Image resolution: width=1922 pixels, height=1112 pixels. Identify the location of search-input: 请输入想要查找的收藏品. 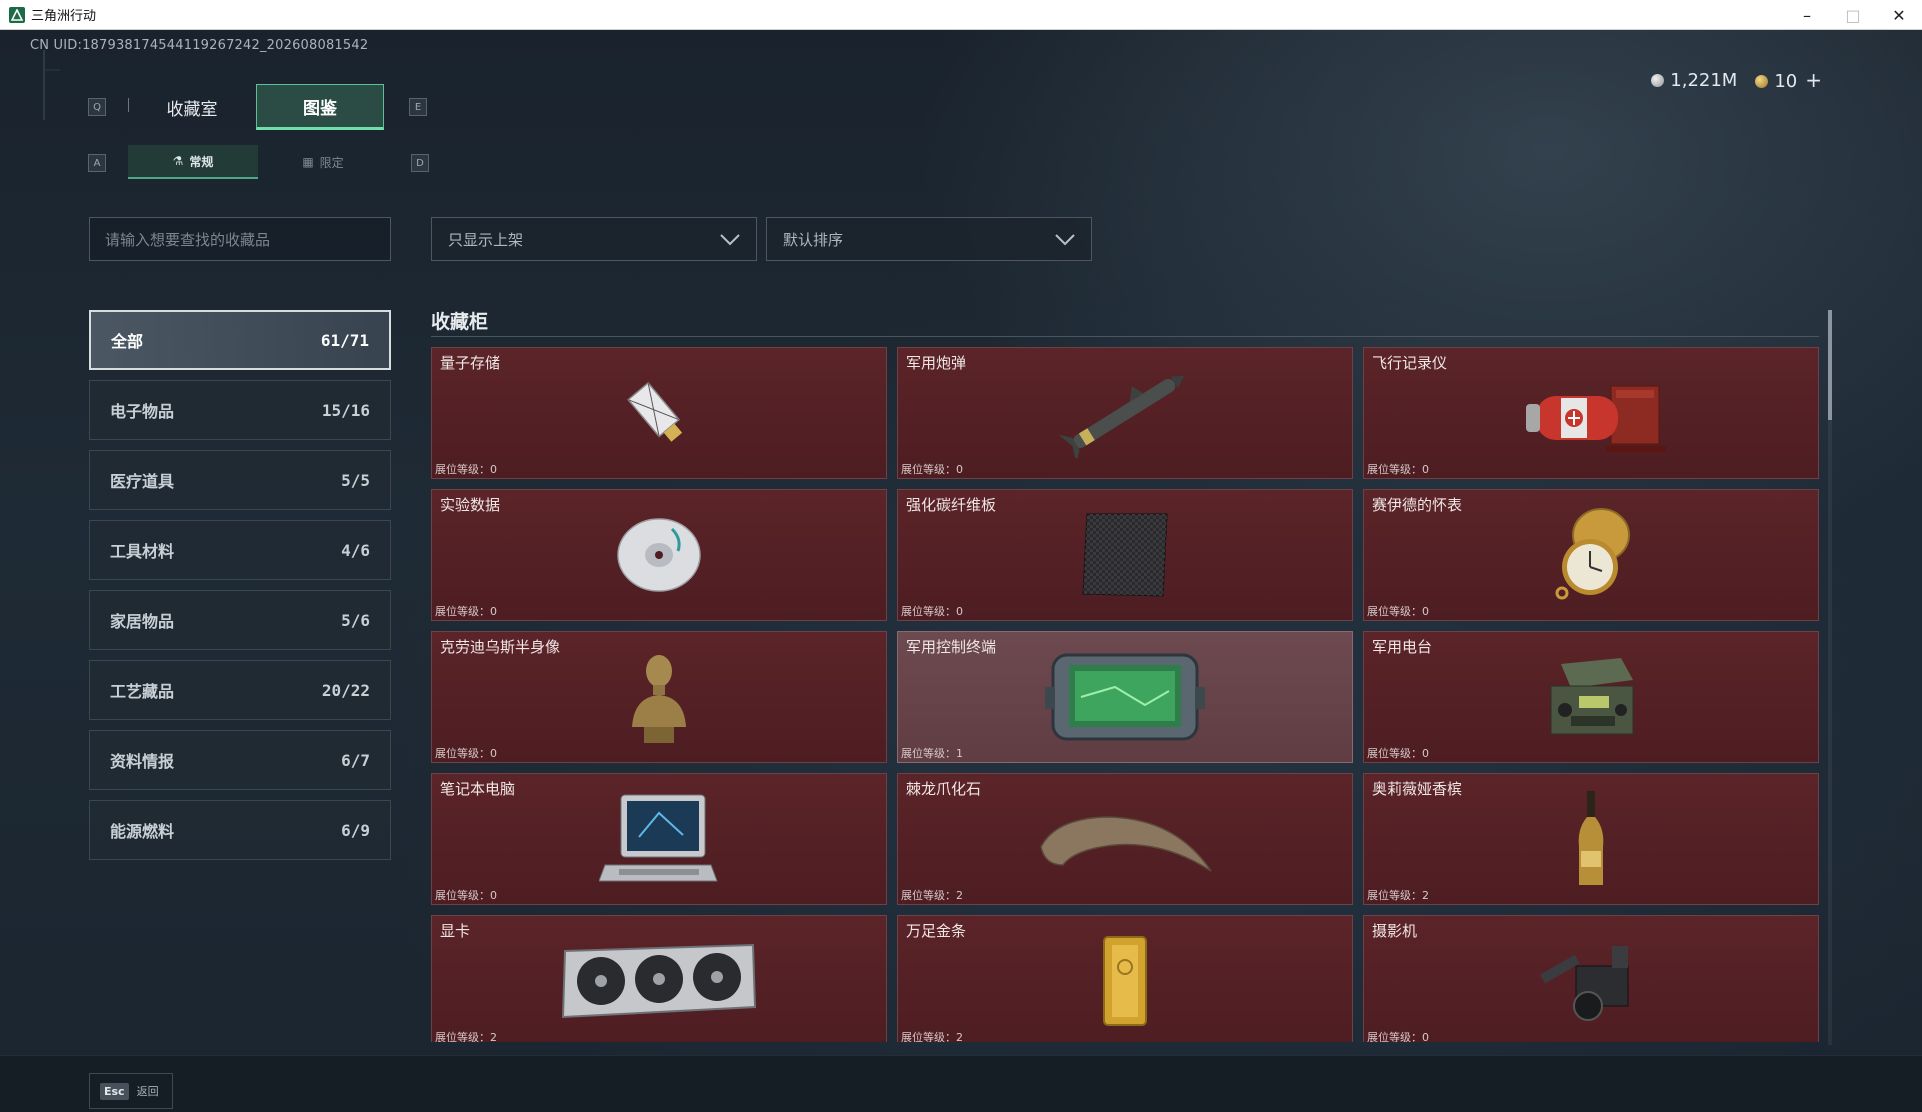
(240, 239).